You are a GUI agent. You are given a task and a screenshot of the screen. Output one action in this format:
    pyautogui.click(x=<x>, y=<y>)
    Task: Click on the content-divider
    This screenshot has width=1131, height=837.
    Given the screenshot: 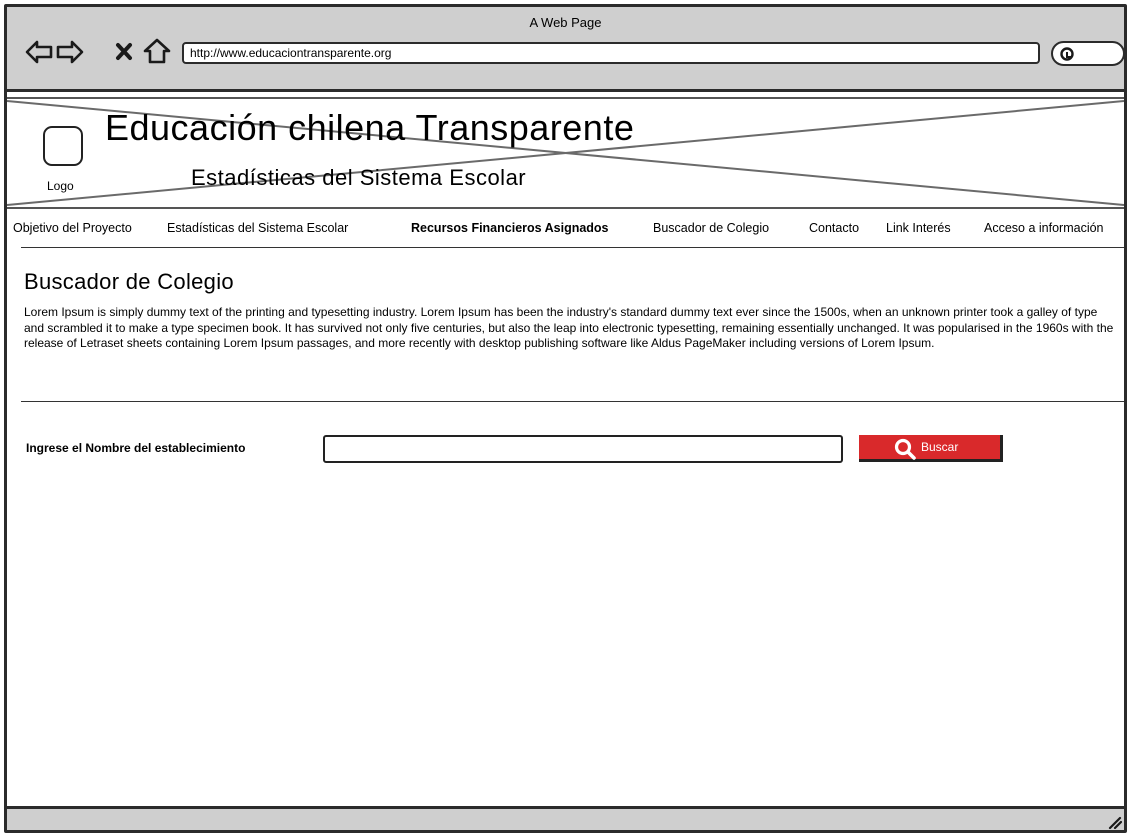 What is the action you would take?
    pyautogui.click(x=572, y=401)
    